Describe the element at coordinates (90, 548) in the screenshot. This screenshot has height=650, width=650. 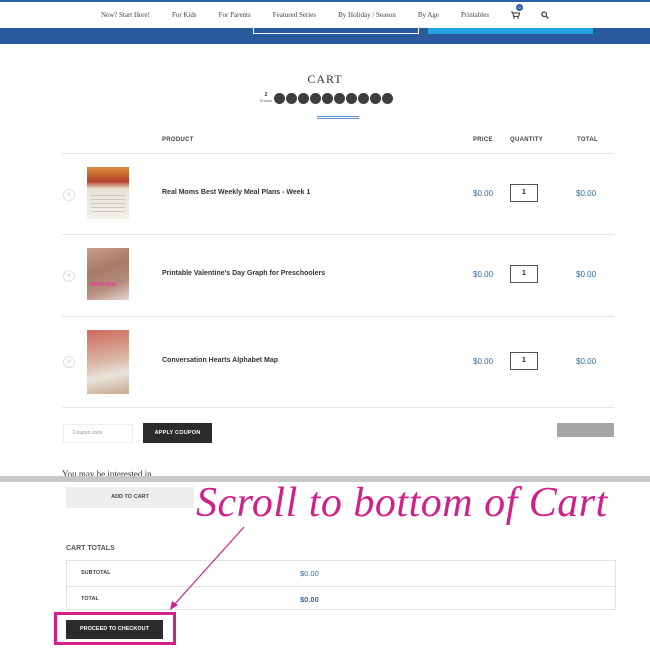
I see `cart-totals-title: CART TOTALS` at that location.